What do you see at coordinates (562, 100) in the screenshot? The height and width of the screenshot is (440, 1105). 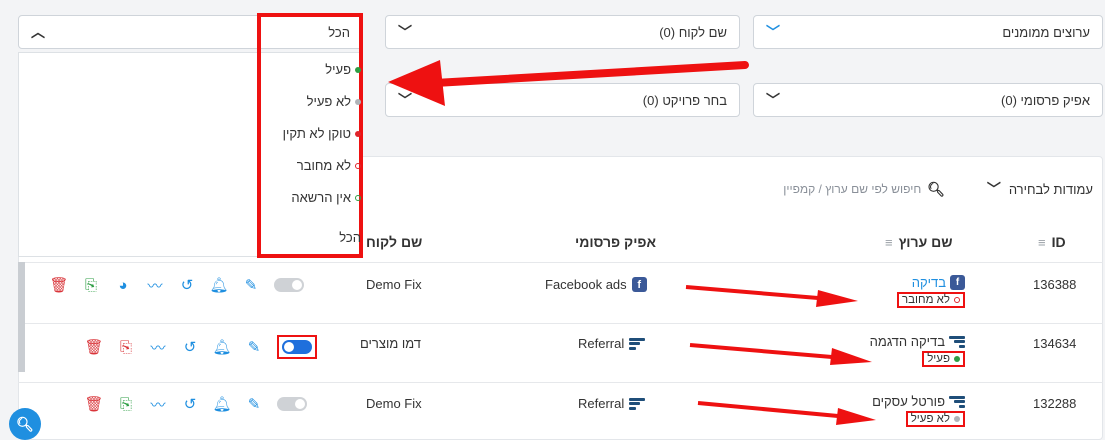 I see `project-filter-select: בחר פרויקט (0) ﹀` at bounding box center [562, 100].